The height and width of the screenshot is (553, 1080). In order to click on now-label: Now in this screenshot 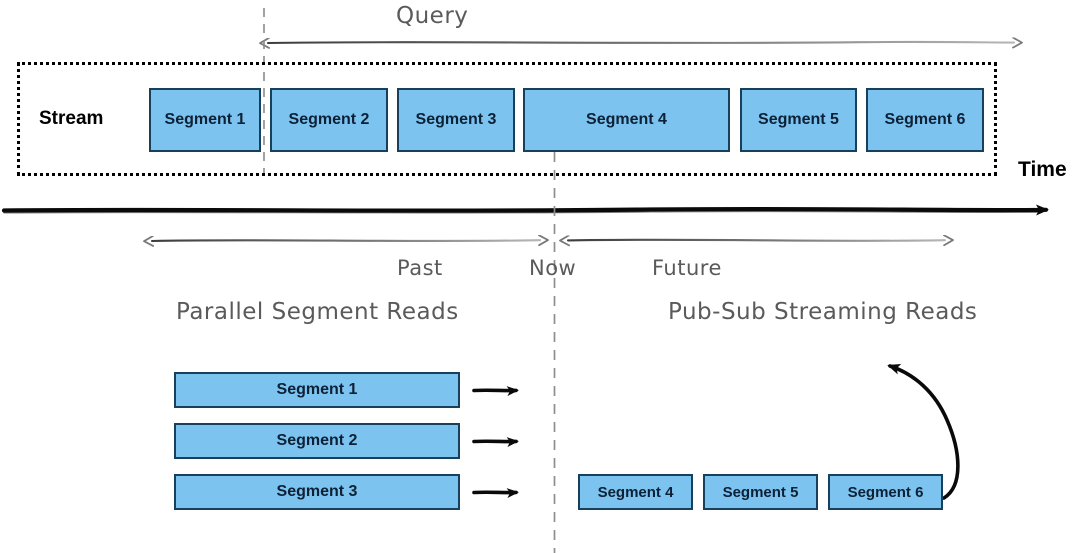, I will do `click(553, 268)`.